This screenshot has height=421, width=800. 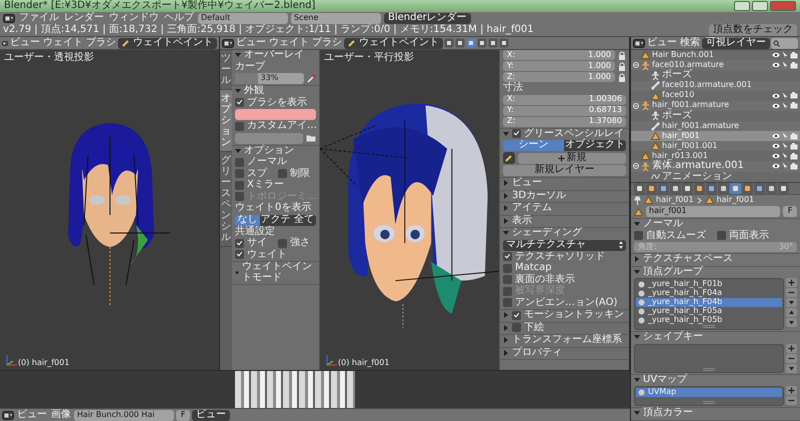 I want to click on panel-title: ノーマル, so click(x=663, y=224).